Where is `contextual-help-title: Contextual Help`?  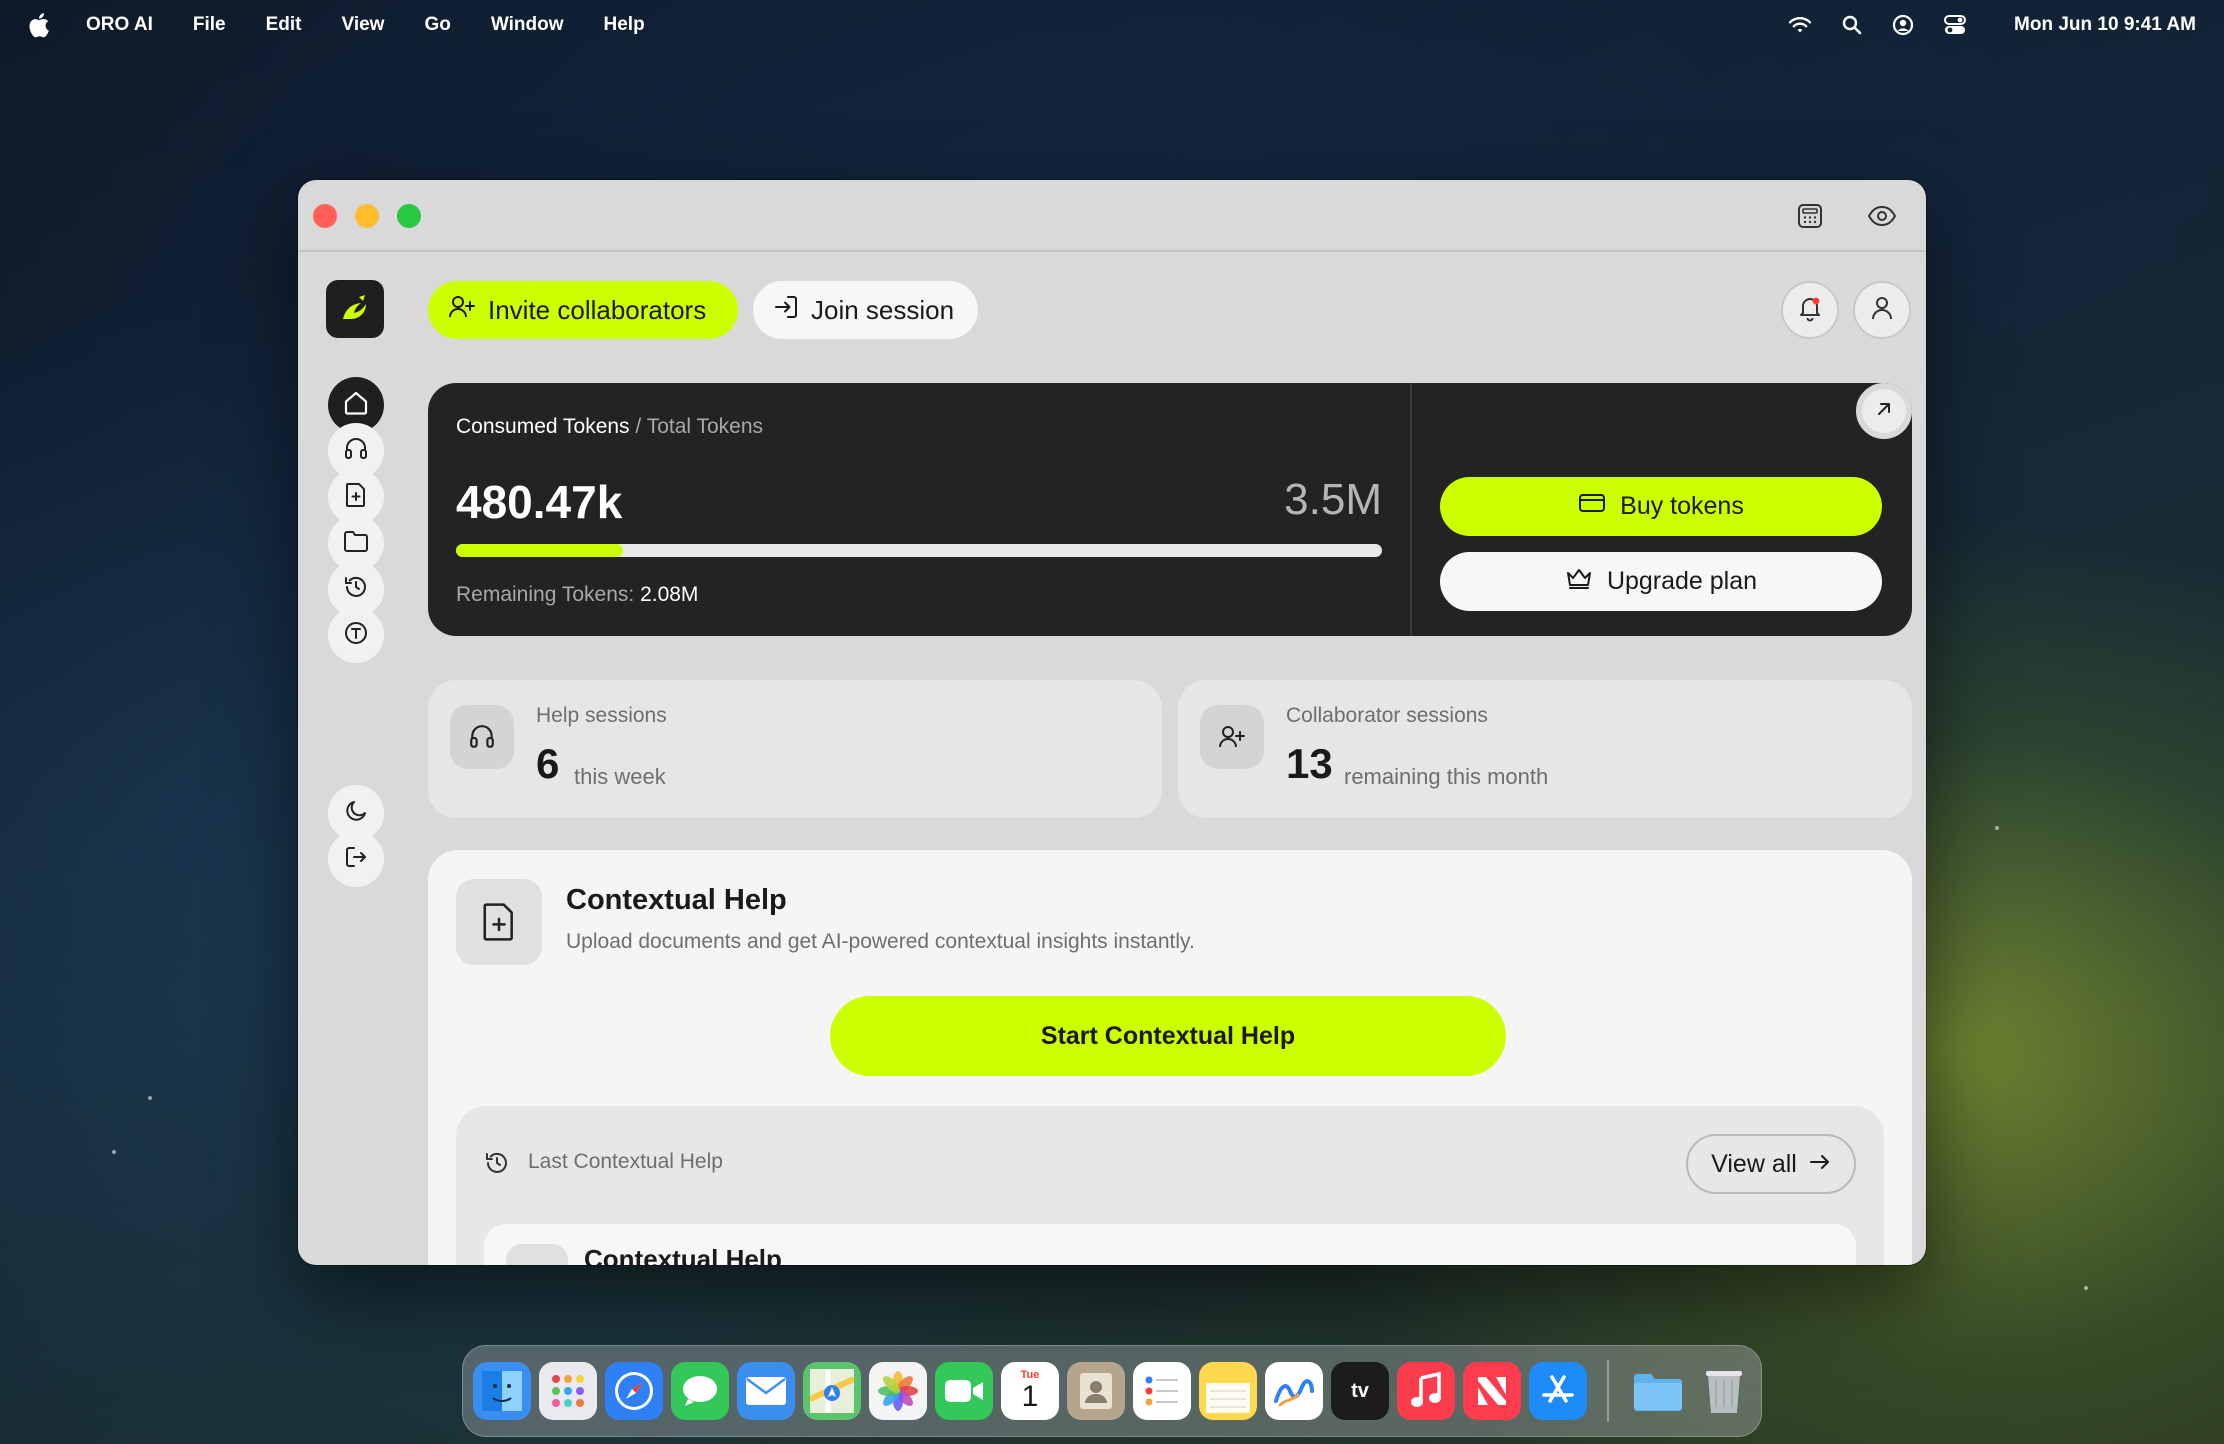 contextual-help-title: Contextual Help is located at coordinates (676, 900).